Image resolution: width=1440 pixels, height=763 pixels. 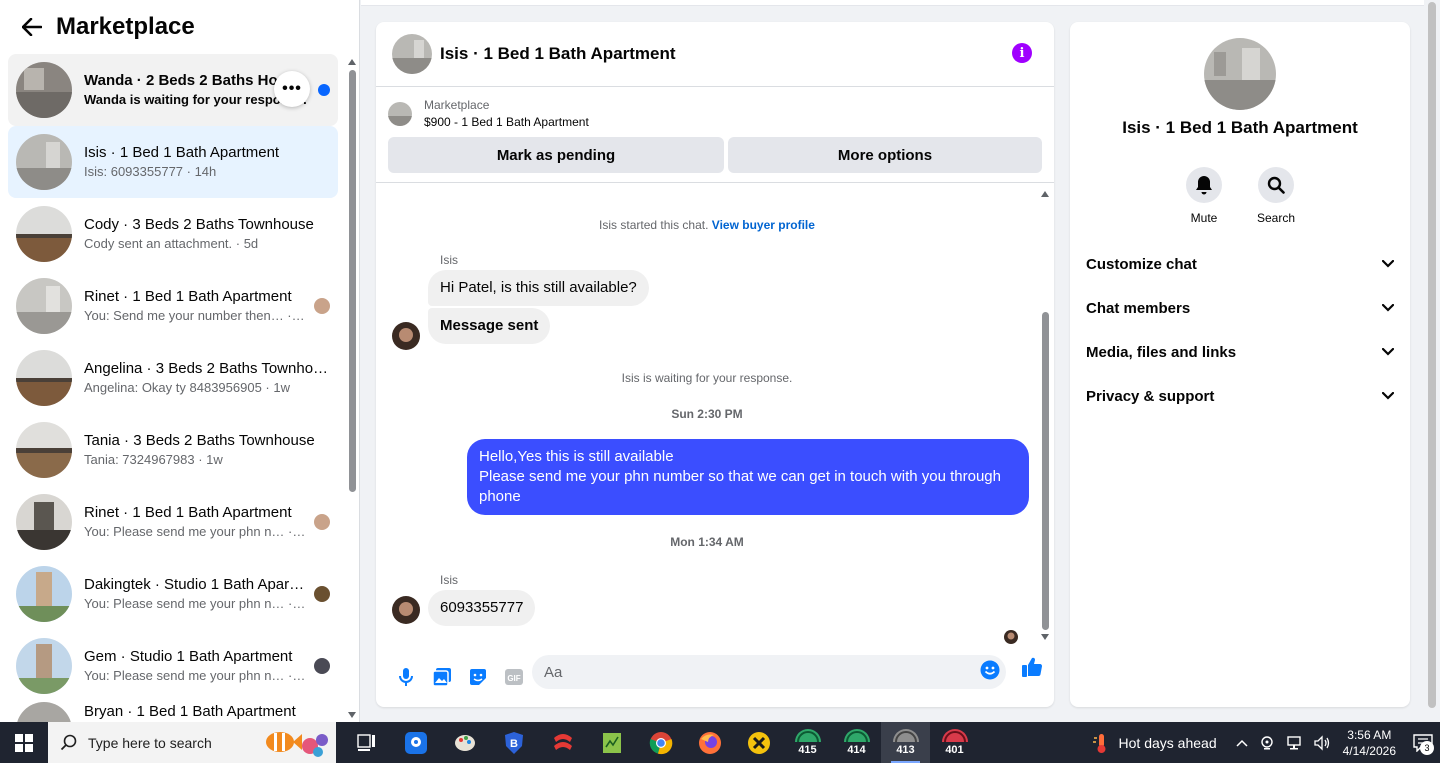 I want to click on info-listing-avatar, so click(x=1240, y=74).